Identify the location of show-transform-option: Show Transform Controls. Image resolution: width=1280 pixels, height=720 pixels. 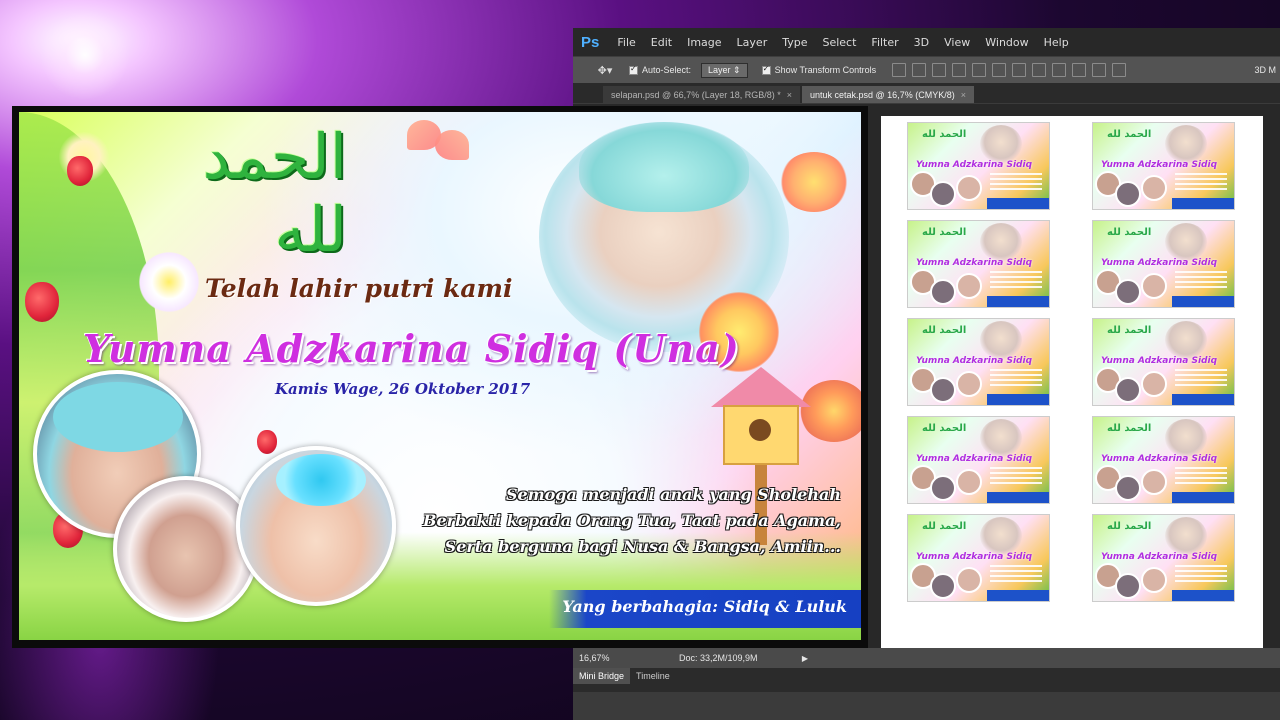
(819, 69).